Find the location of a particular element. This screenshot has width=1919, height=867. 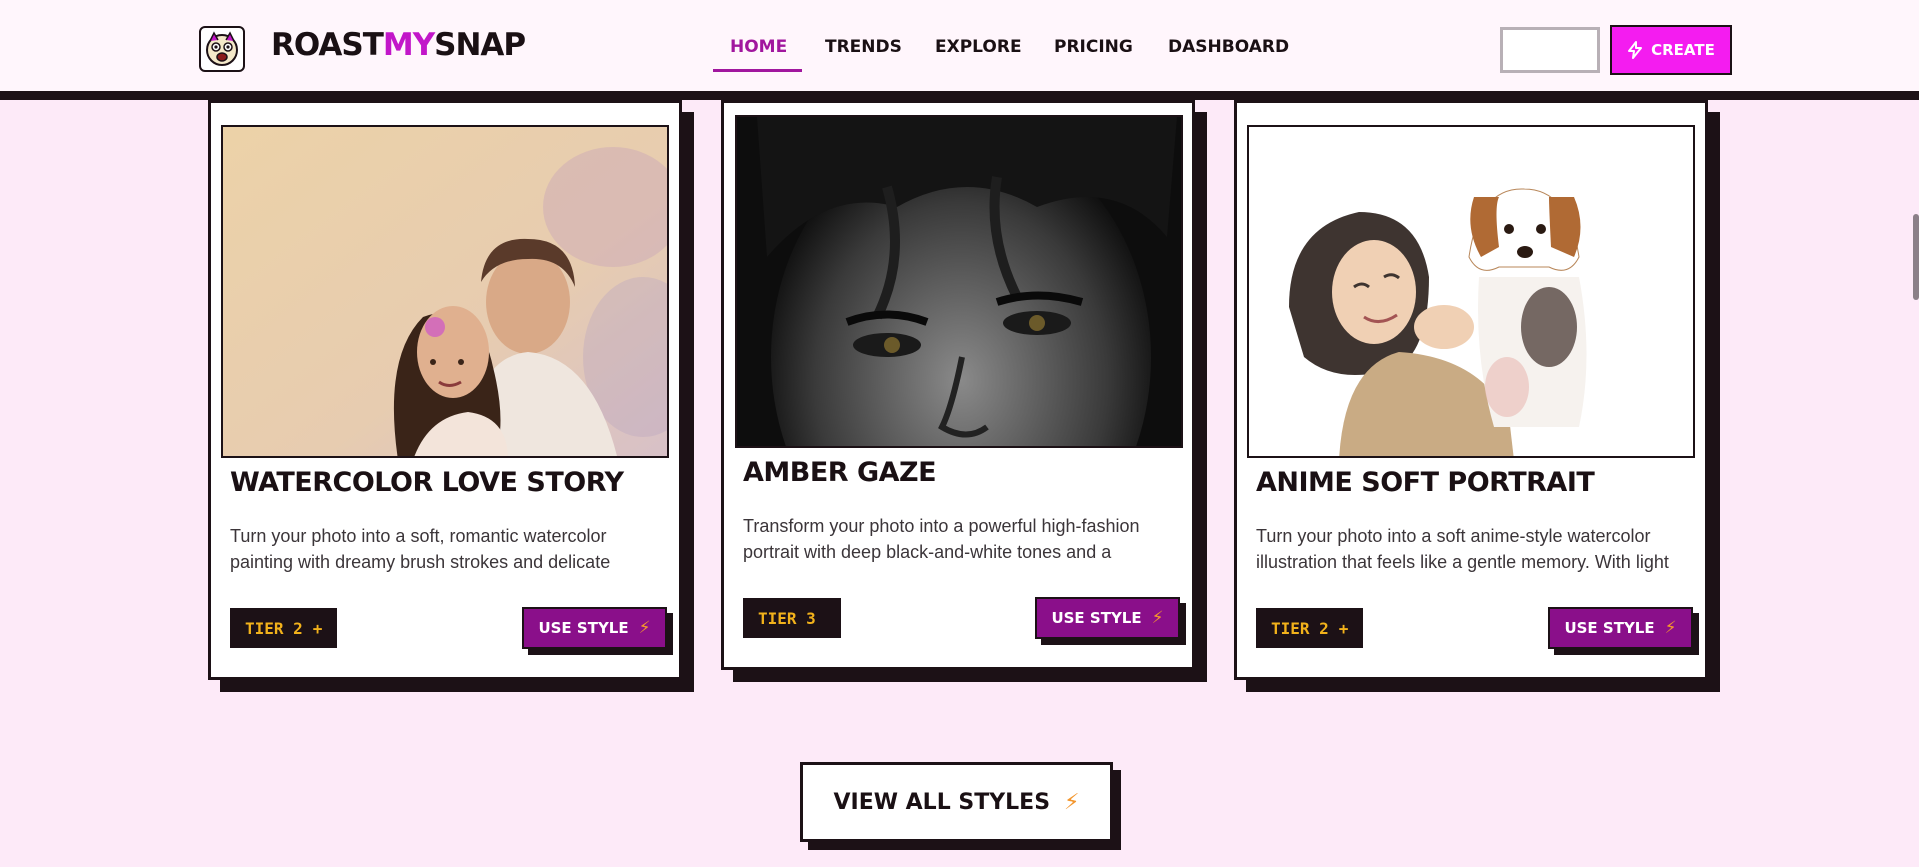

nav-trends: TRENDS is located at coordinates (863, 47).